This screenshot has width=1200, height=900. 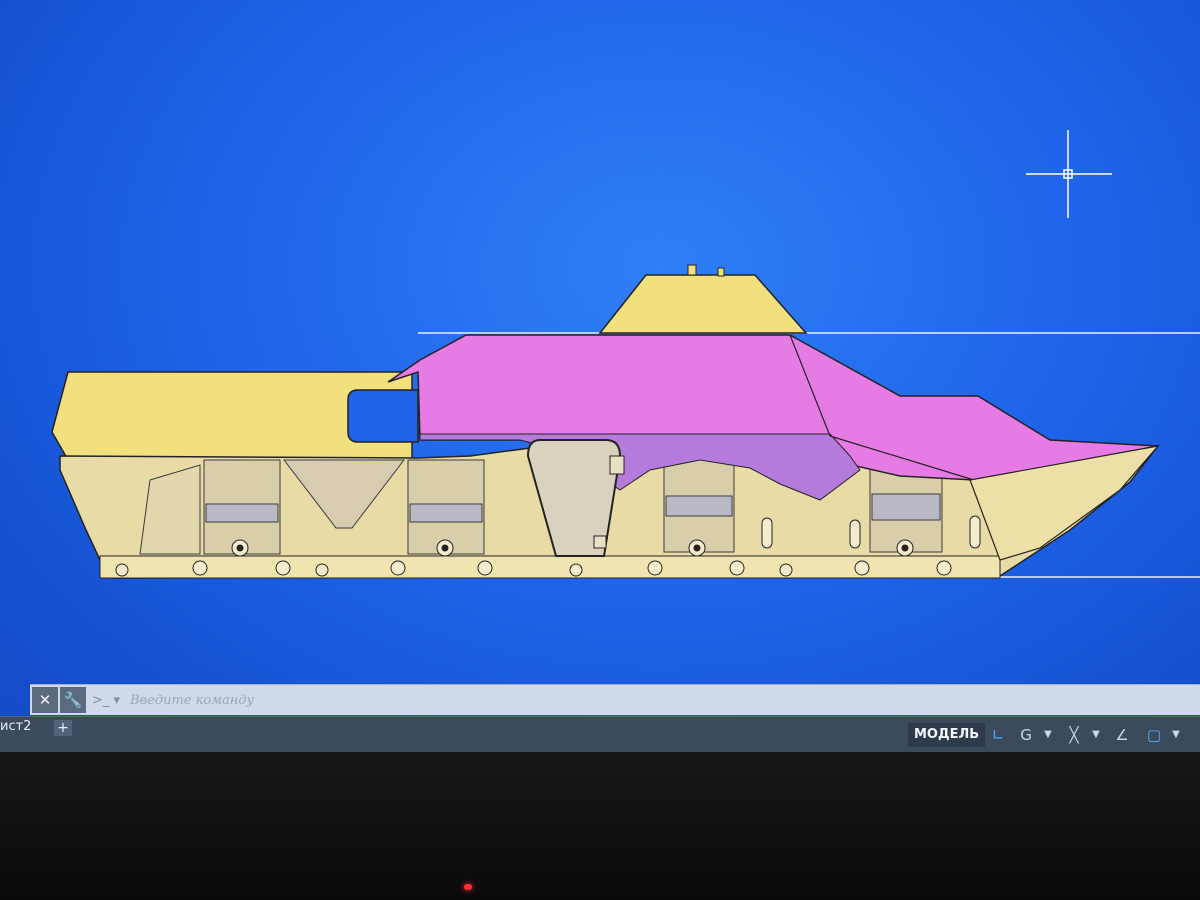 I want to click on polar-tracking-icon: G, so click(x=1026, y=735).